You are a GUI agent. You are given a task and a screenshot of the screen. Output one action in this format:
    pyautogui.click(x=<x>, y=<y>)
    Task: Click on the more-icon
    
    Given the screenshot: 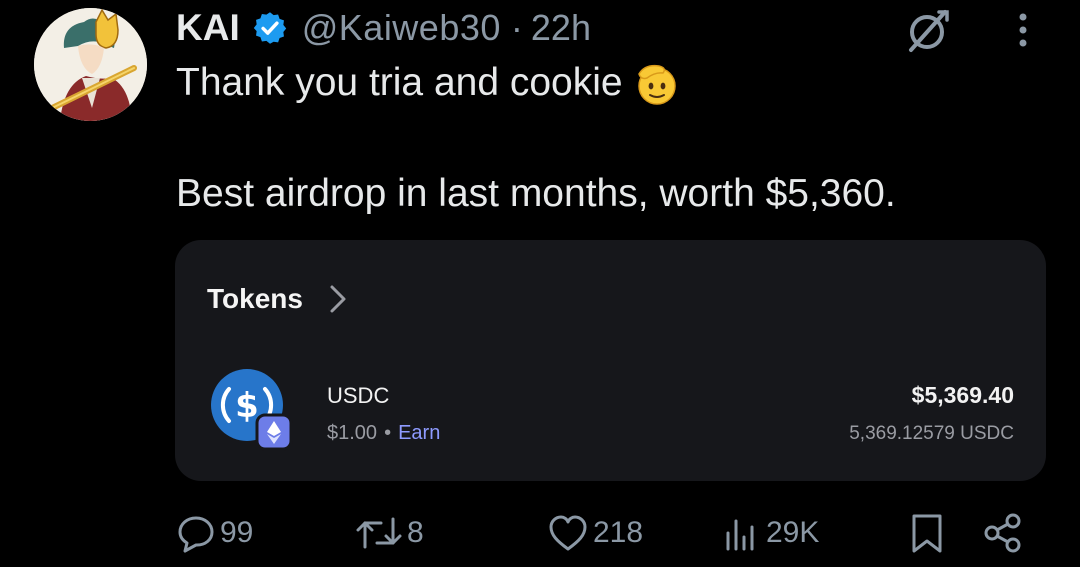 What is the action you would take?
    pyautogui.click(x=1023, y=30)
    